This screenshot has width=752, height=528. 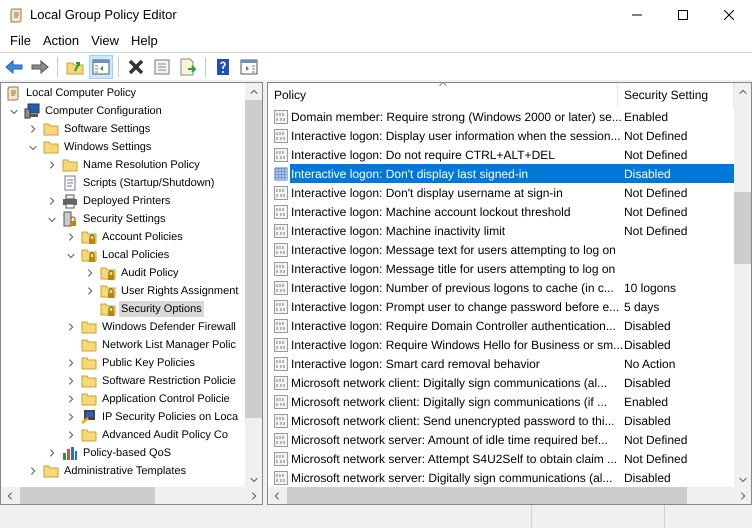 What do you see at coordinates (512, 477) in the screenshot?
I see `policy-row: Microsoft network server: Digitally sign communications (al... Disabled` at bounding box center [512, 477].